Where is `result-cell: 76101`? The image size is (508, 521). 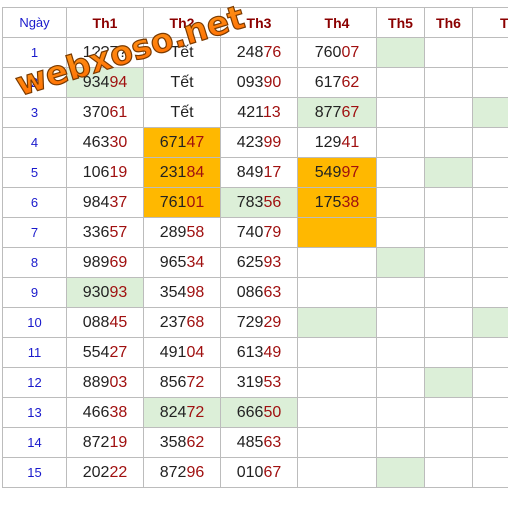
result-cell: 76101 is located at coordinates (182, 202).